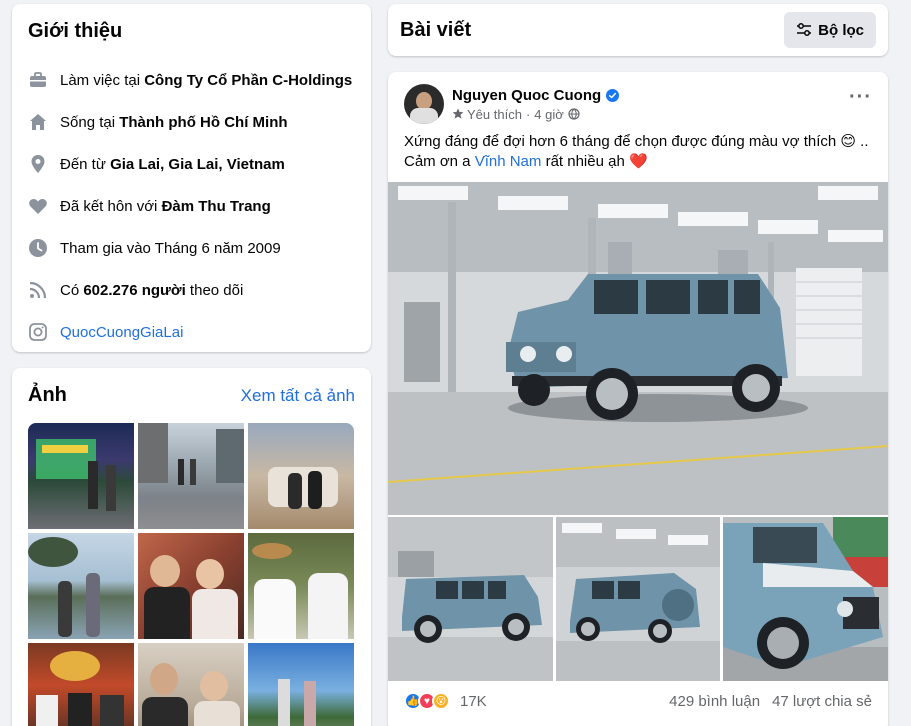  I want to click on intro-married: Đã kết hôn với Đàm Thu Trang, so click(191, 206).